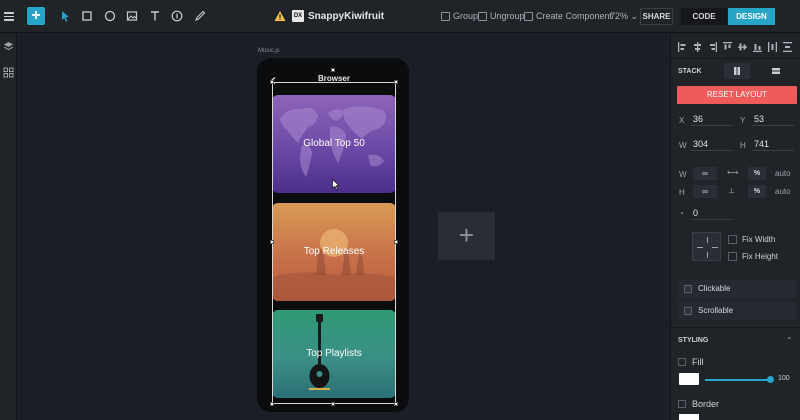 This screenshot has width=800, height=420. What do you see at coordinates (87, 16) in the screenshot?
I see `rectangle-tool-icon` at bounding box center [87, 16].